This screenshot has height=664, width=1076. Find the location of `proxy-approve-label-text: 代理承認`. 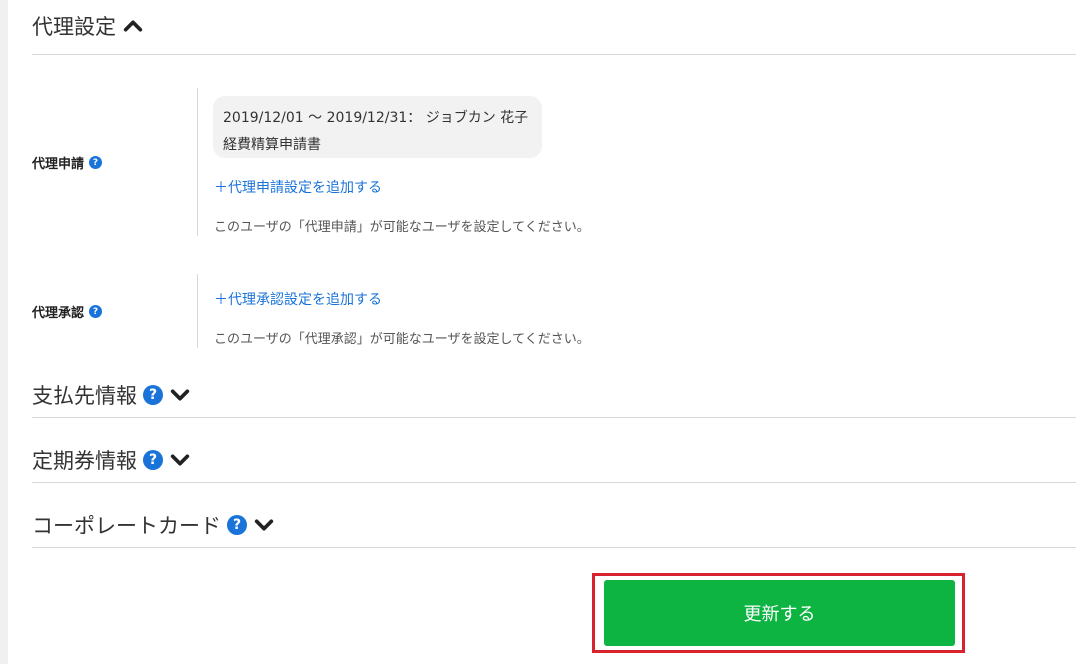

proxy-approve-label-text: 代理承認 is located at coordinates (58, 313).